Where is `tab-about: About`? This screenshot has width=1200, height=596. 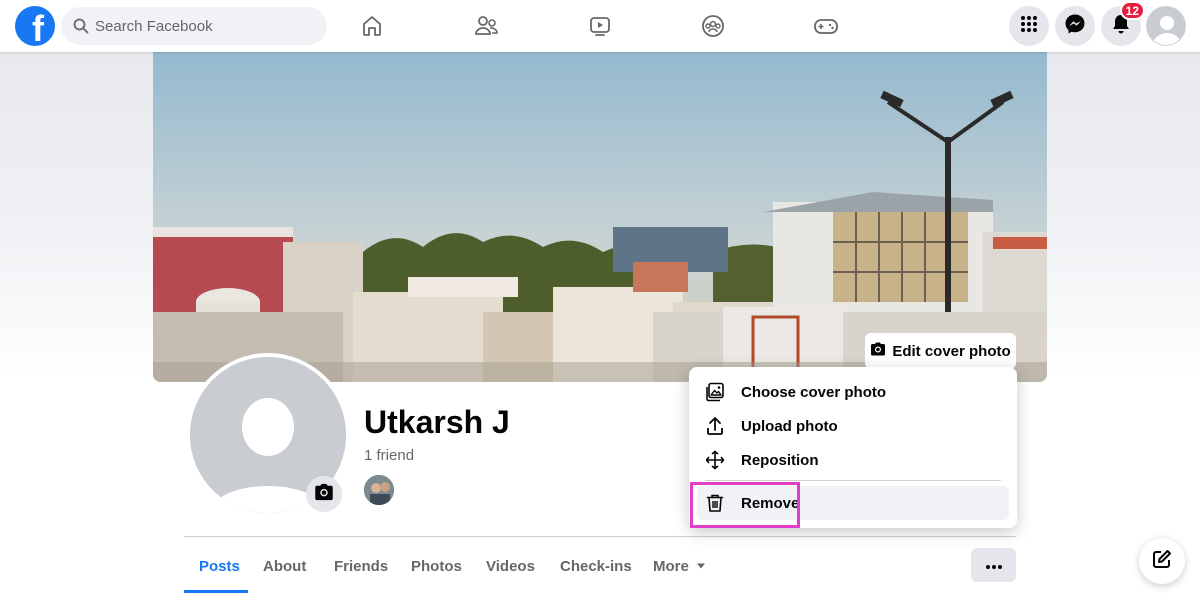 tab-about: About is located at coordinates (284, 566).